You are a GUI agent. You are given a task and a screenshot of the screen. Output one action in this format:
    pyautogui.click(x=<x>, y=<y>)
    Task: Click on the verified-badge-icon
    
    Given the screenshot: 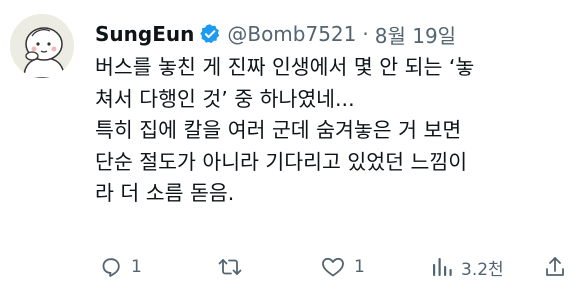 What is the action you would take?
    pyautogui.click(x=210, y=34)
    